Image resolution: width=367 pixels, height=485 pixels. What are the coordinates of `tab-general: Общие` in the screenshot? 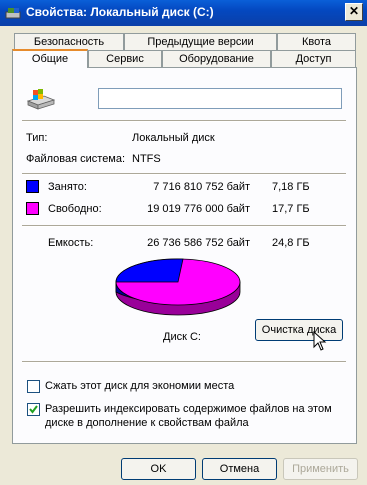 It's located at (50, 58).